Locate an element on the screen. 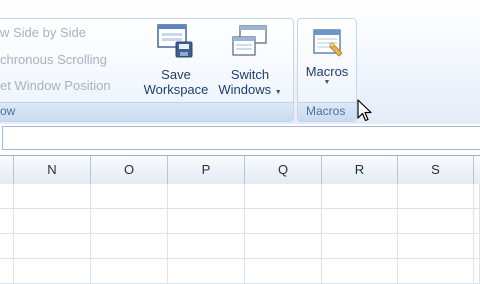 This screenshot has height=284, width=480. save-workspace-button: Save Workspace is located at coordinates (176, 59).